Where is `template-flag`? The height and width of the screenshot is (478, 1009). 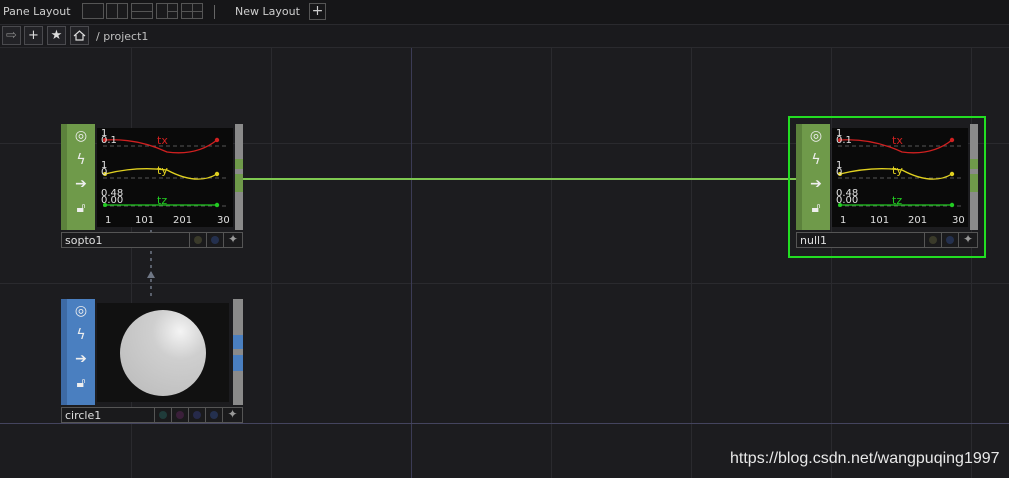 template-flag is located at coordinates (162, 415).